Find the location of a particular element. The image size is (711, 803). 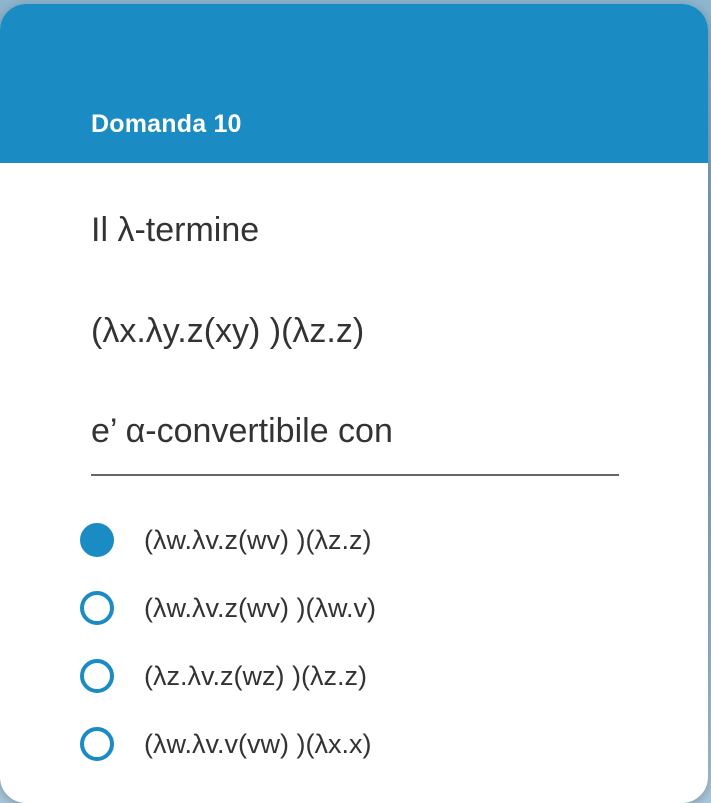

answer-option-1: (λw.λv.z(wv) )(λz.z) is located at coordinates (225, 540).